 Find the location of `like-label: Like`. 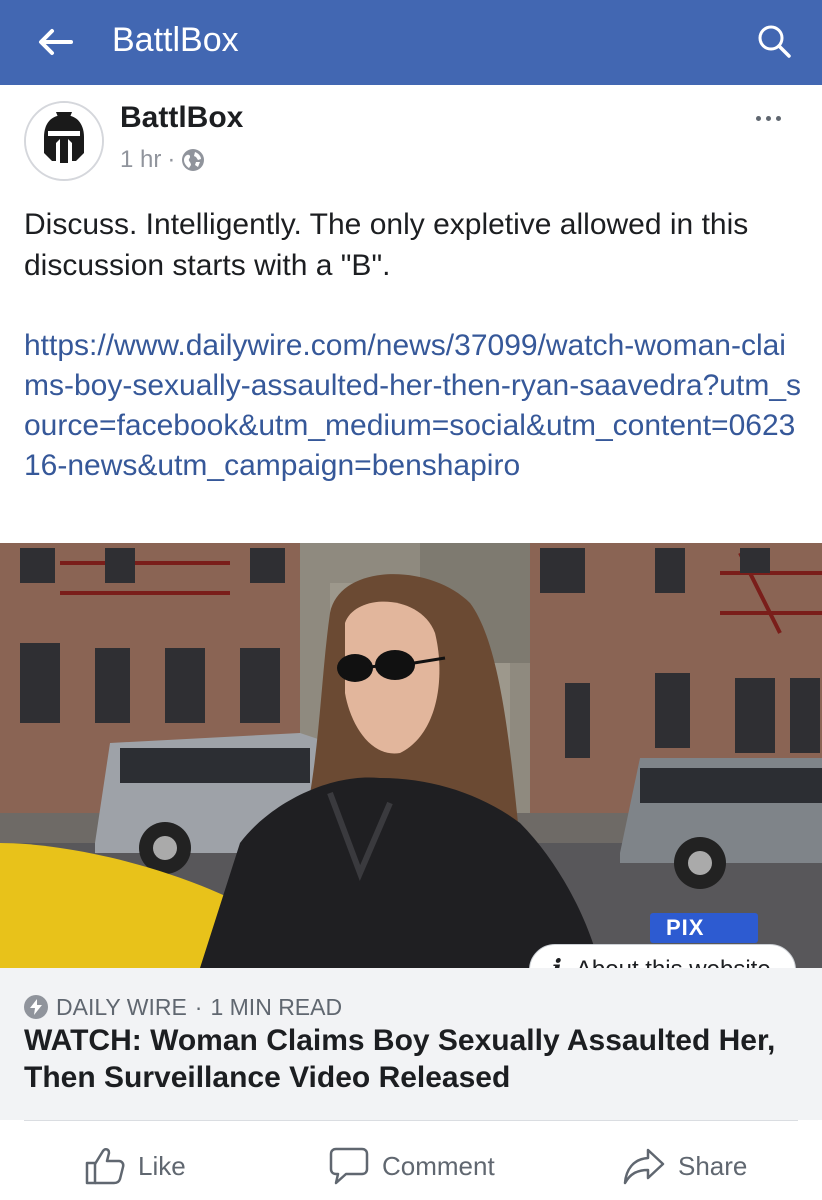

like-label: Like is located at coordinates (162, 1165).